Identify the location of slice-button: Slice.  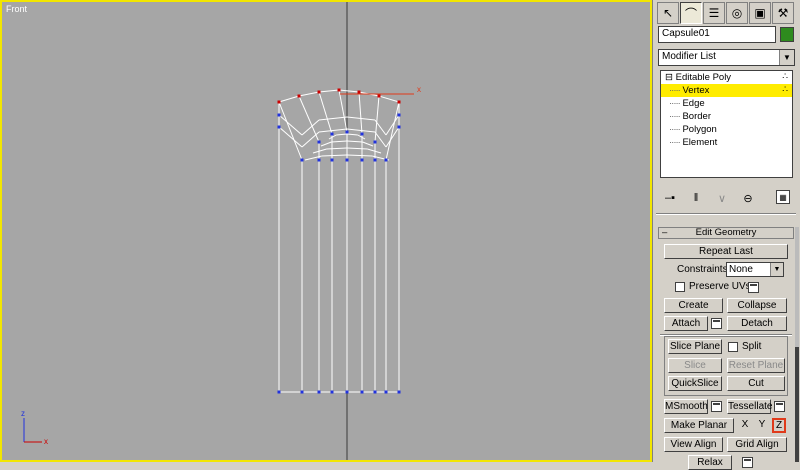
(695, 365).